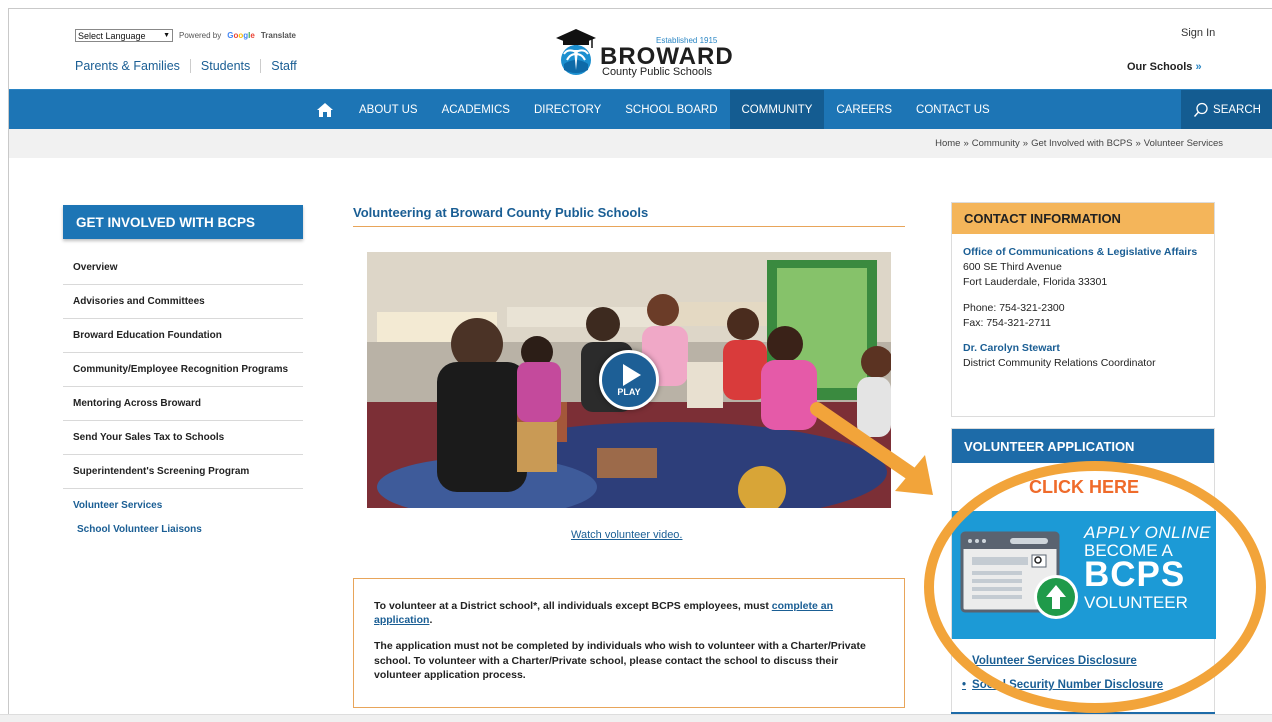 Image resolution: width=1272 pixels, height=722 pixels. Describe the element at coordinates (183, 533) in the screenshot. I see `sidebar-subitem-volunteer-liaisons: School Volunteer Liaisons` at that location.